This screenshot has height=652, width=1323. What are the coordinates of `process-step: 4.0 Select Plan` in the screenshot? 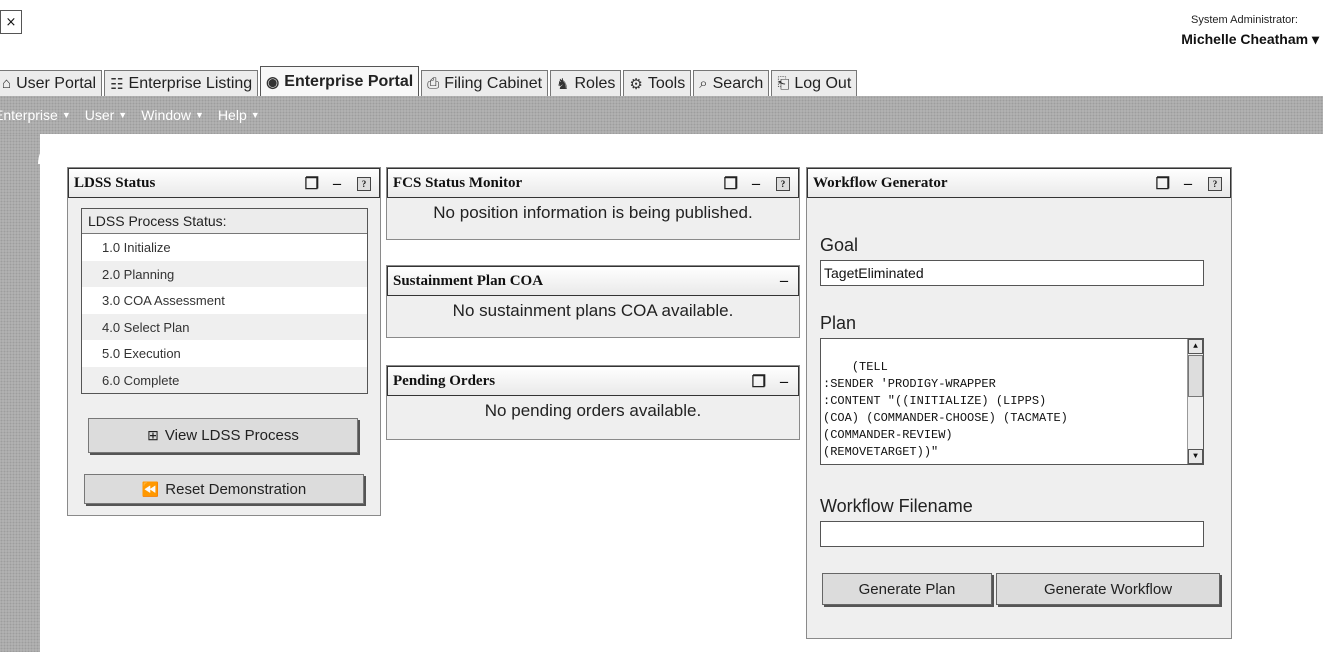 It's located at (224, 326).